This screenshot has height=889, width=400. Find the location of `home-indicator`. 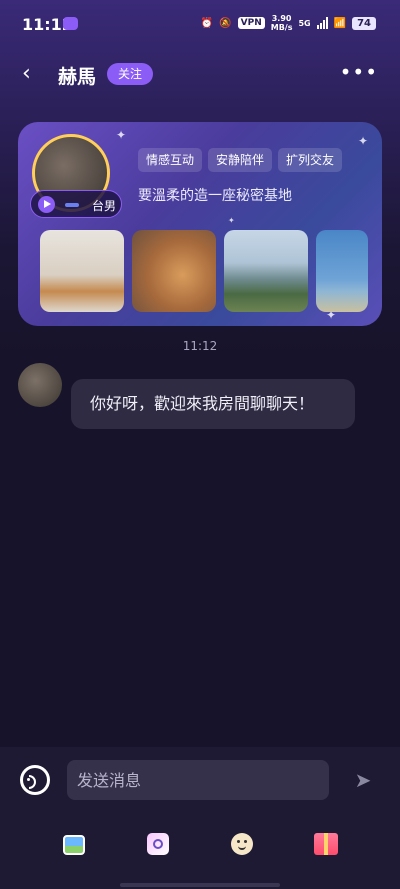

home-indicator is located at coordinates (200, 885).